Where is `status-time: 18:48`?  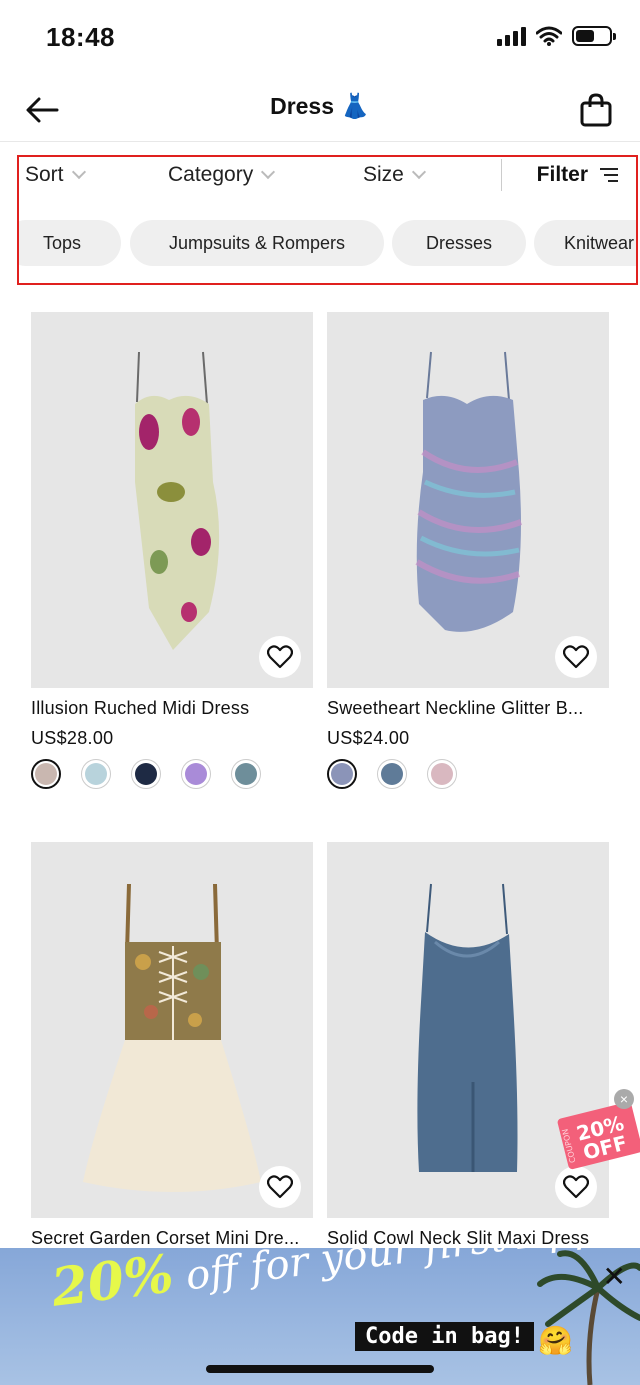 status-time: 18:48 is located at coordinates (80, 37).